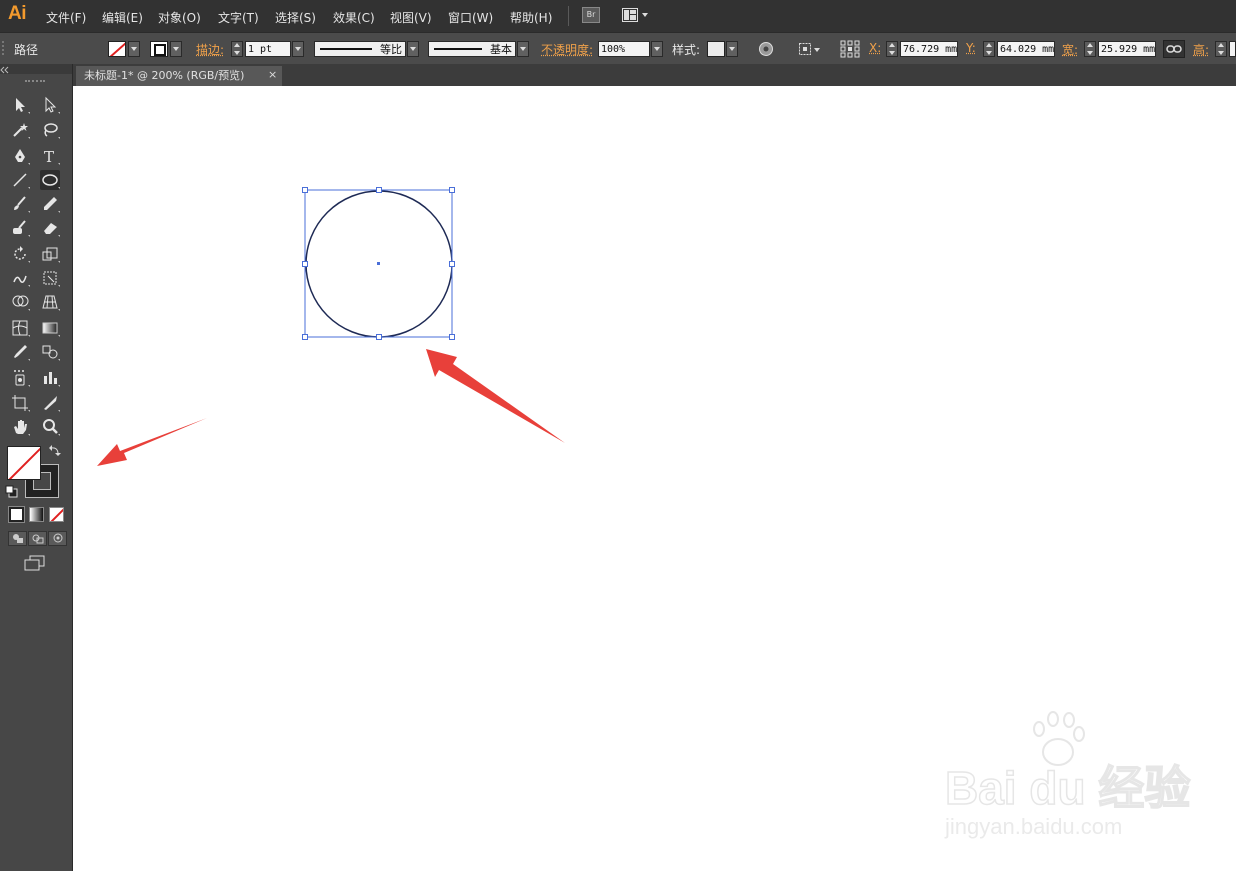 This screenshot has height=871, width=1236. Describe the element at coordinates (237, 49) in the screenshot. I see `stroke-weight-stepper` at that location.